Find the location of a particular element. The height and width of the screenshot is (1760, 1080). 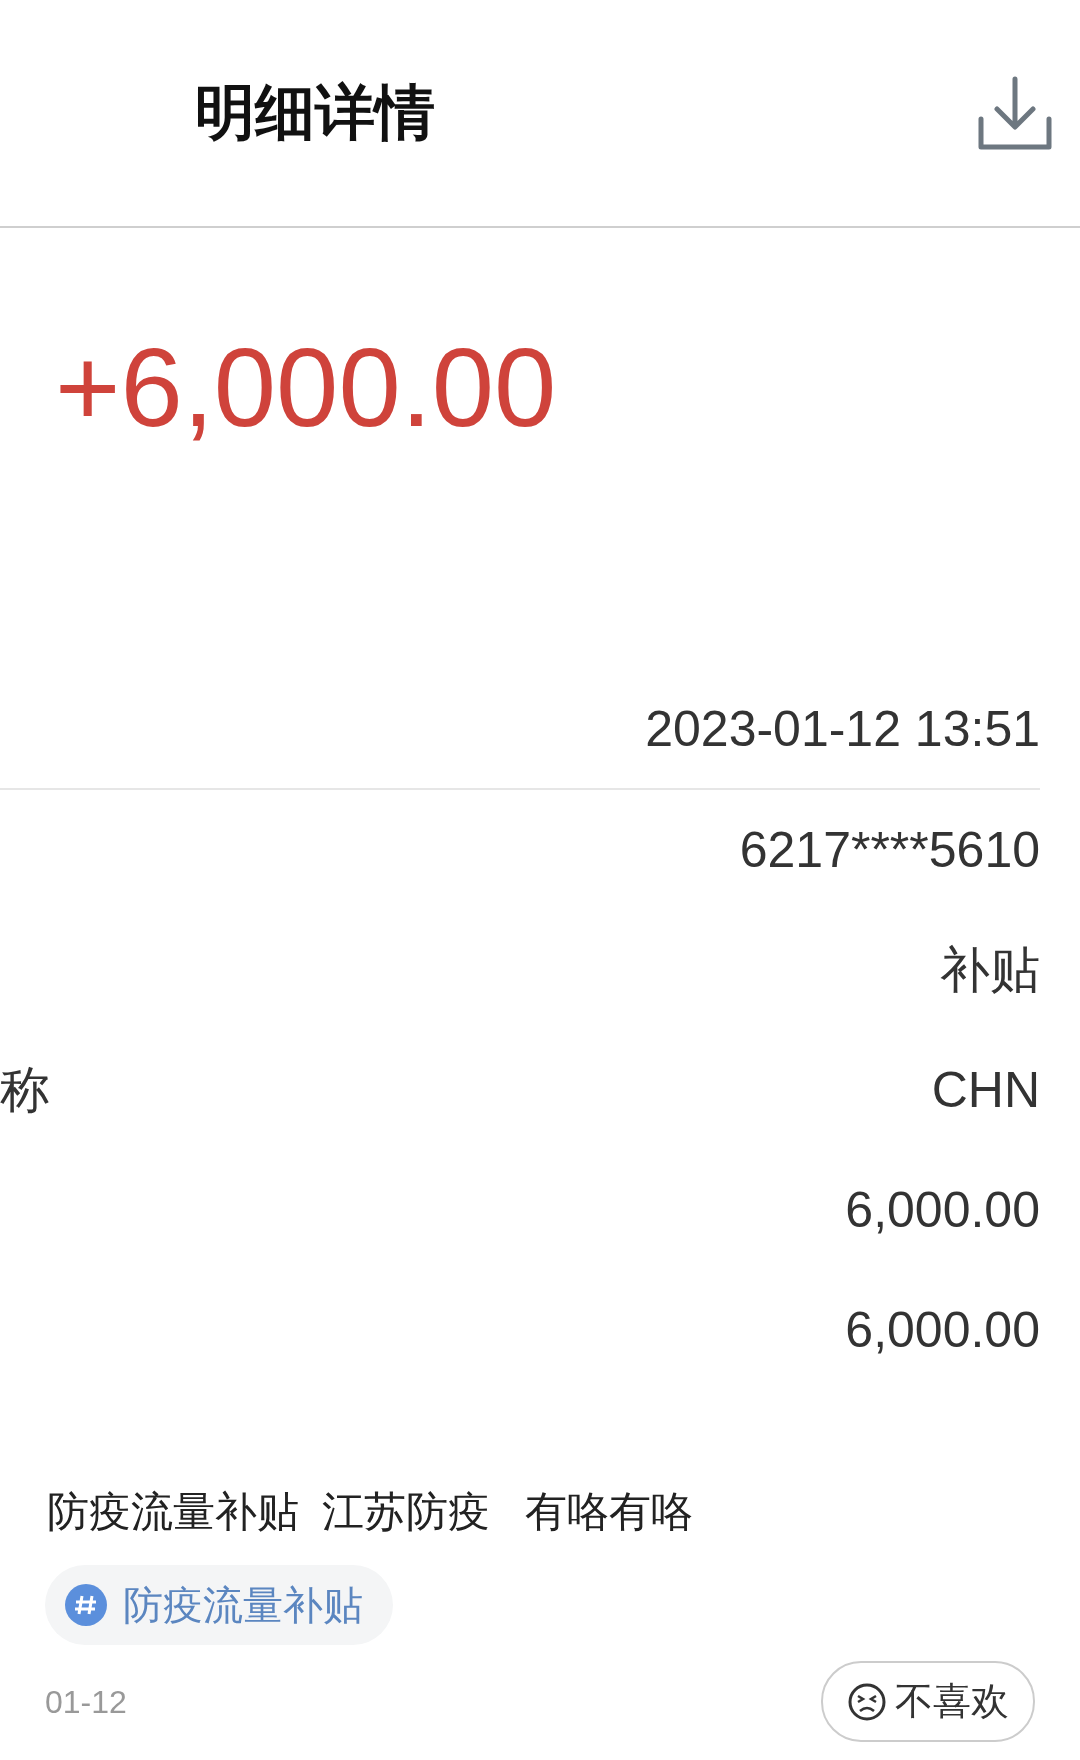

frown-face-icon is located at coordinates (867, 1701).